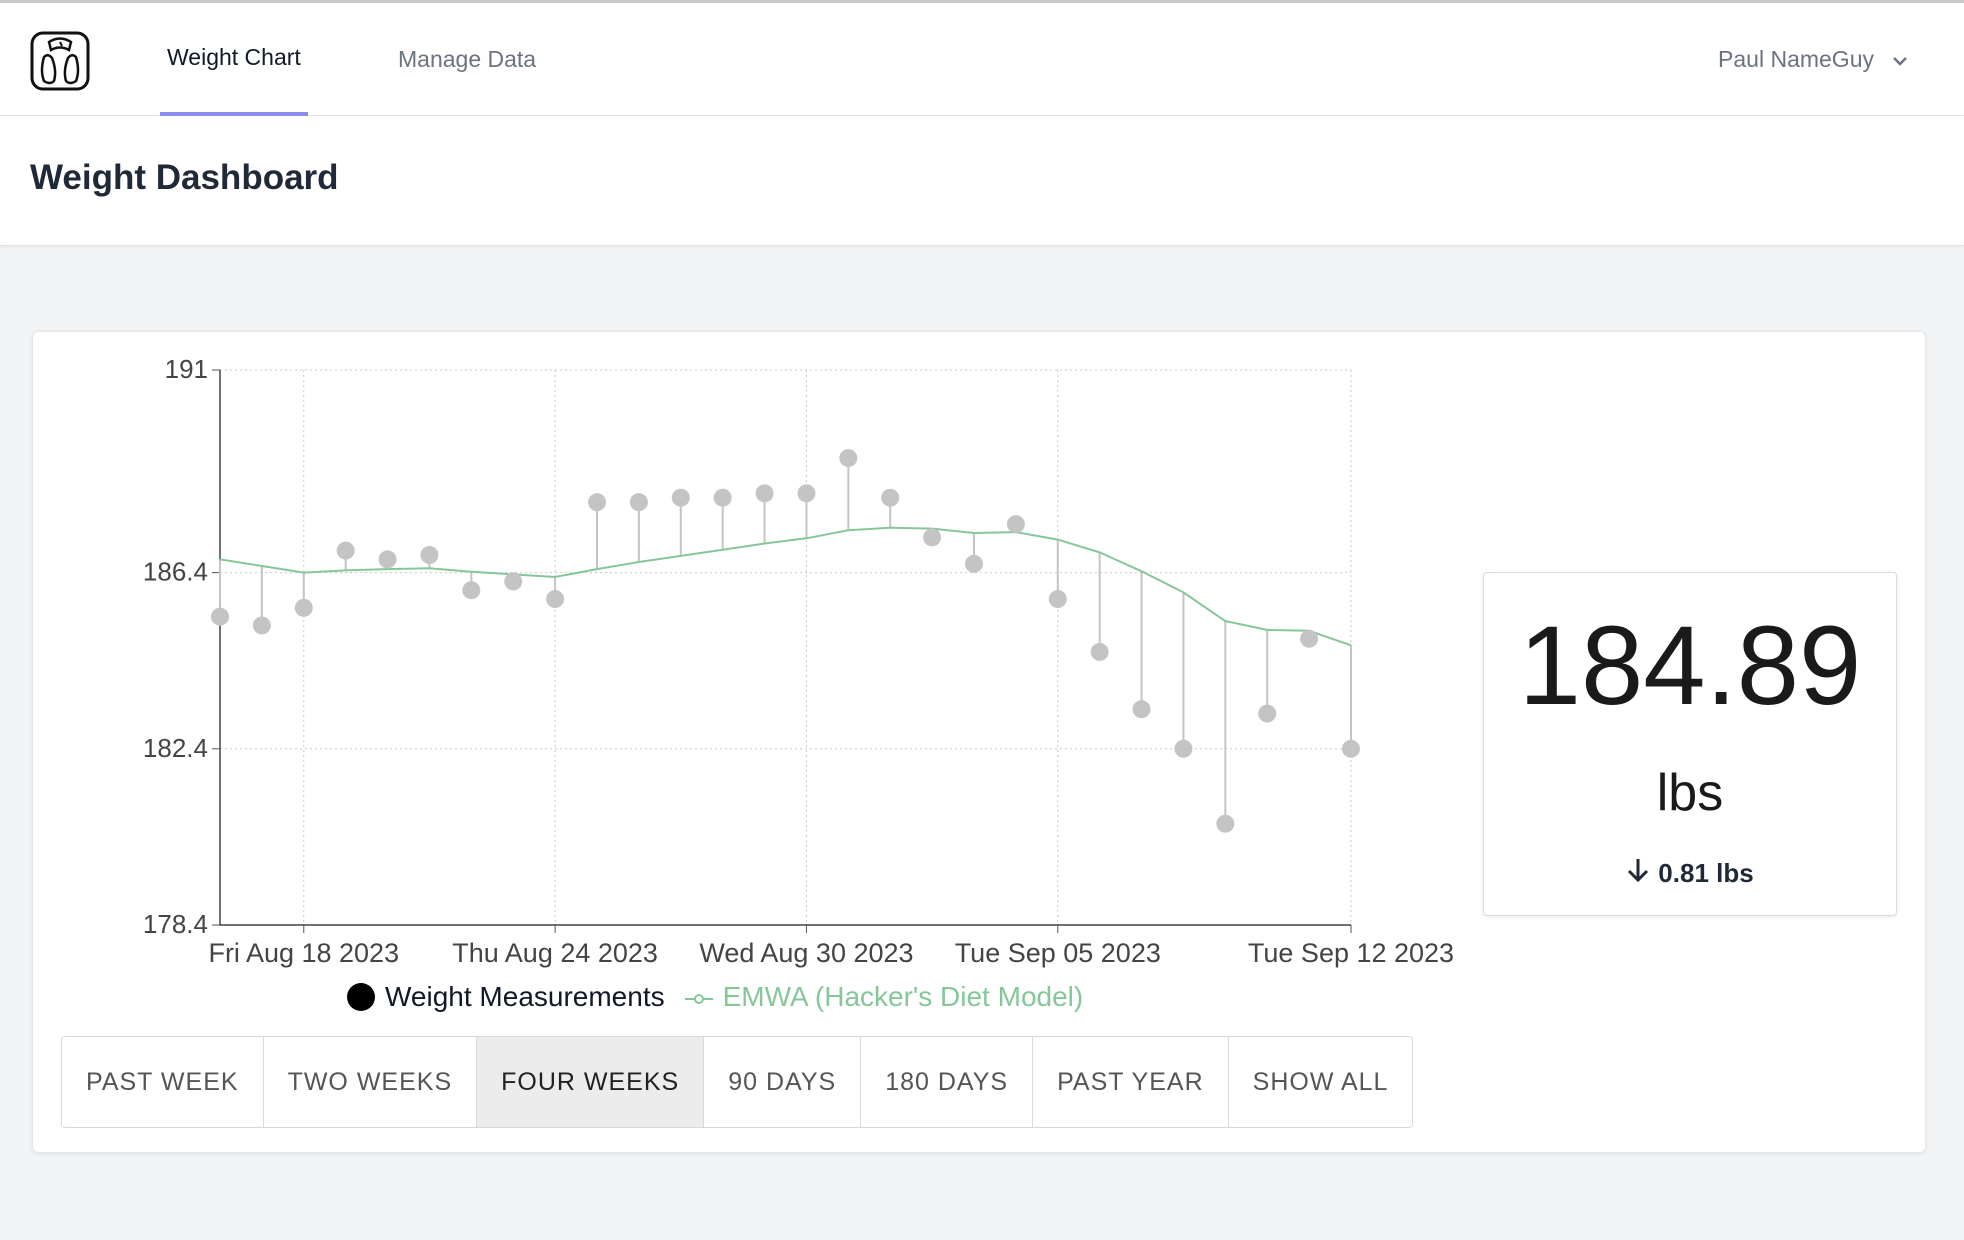  What do you see at coordinates (175, 924) in the screenshot?
I see `y-tick-label: 178.4` at bounding box center [175, 924].